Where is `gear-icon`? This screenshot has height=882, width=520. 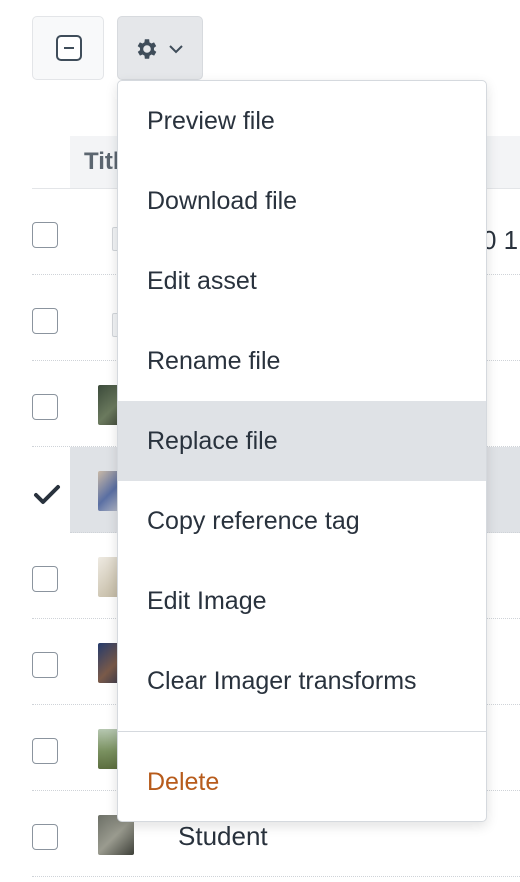
gear-icon is located at coordinates (147, 49).